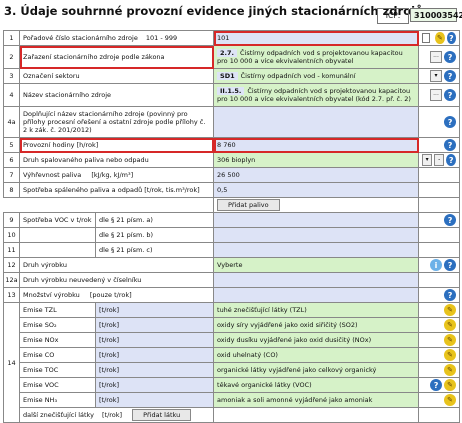 This screenshot has width=462, height=423. I want to click on info-icon: i, so click(436, 265).